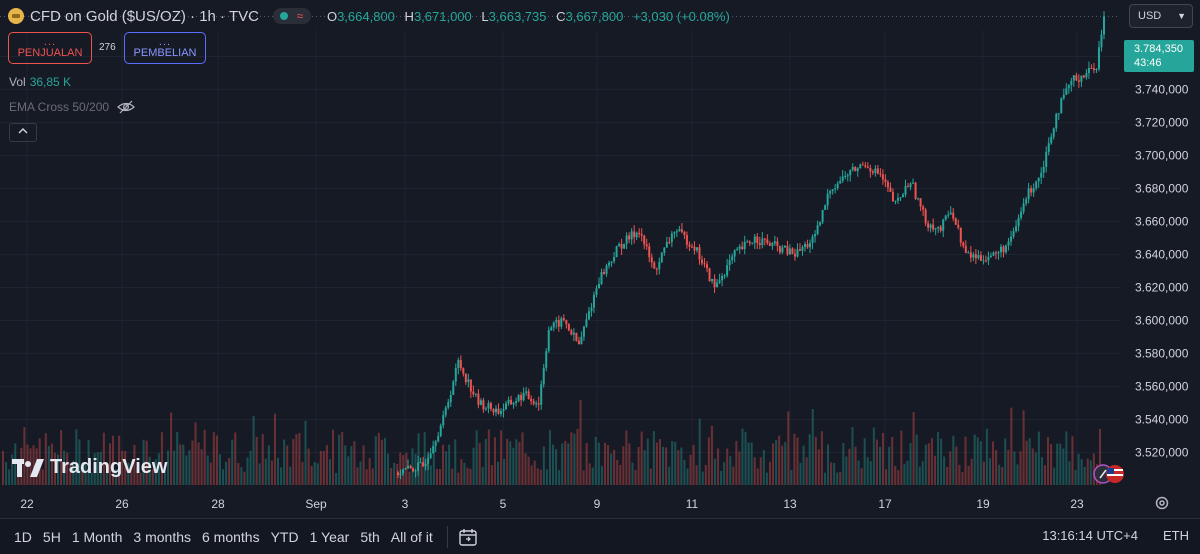  I want to click on range-6m: 6 months, so click(231, 537).